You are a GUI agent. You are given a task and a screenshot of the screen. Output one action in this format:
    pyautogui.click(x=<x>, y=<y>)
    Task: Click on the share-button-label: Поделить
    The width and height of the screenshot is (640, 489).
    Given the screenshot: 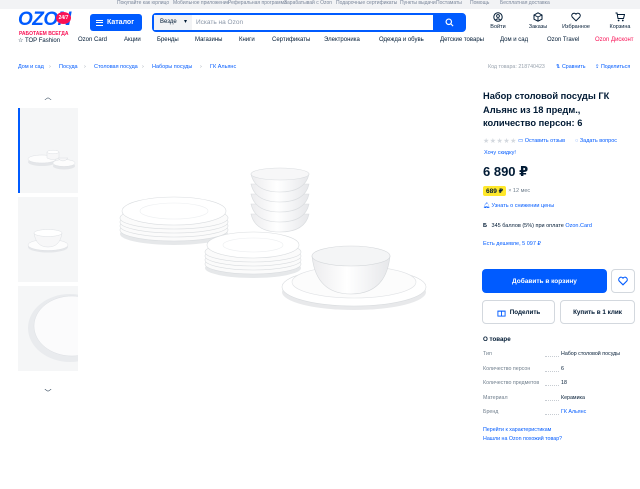 What is the action you would take?
    pyautogui.click(x=525, y=312)
    